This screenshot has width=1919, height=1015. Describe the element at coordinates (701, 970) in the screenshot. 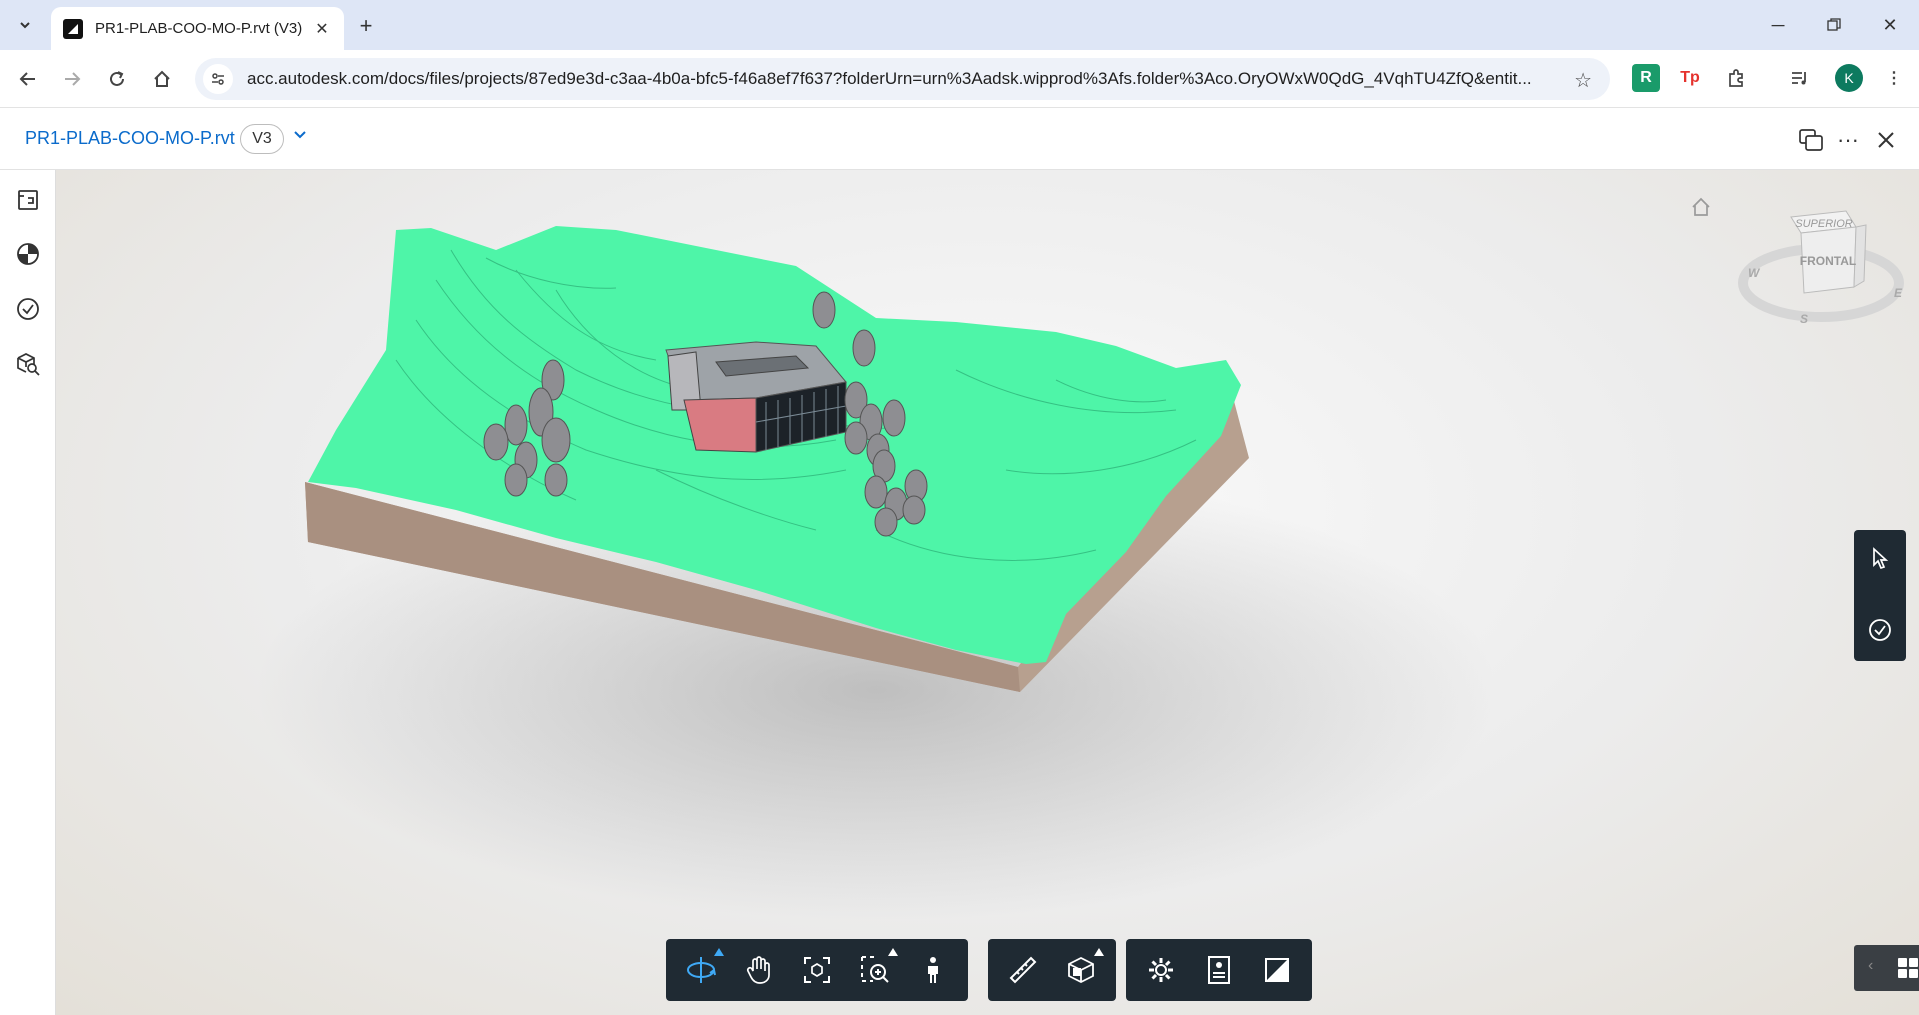

I see `orbit-icon` at that location.